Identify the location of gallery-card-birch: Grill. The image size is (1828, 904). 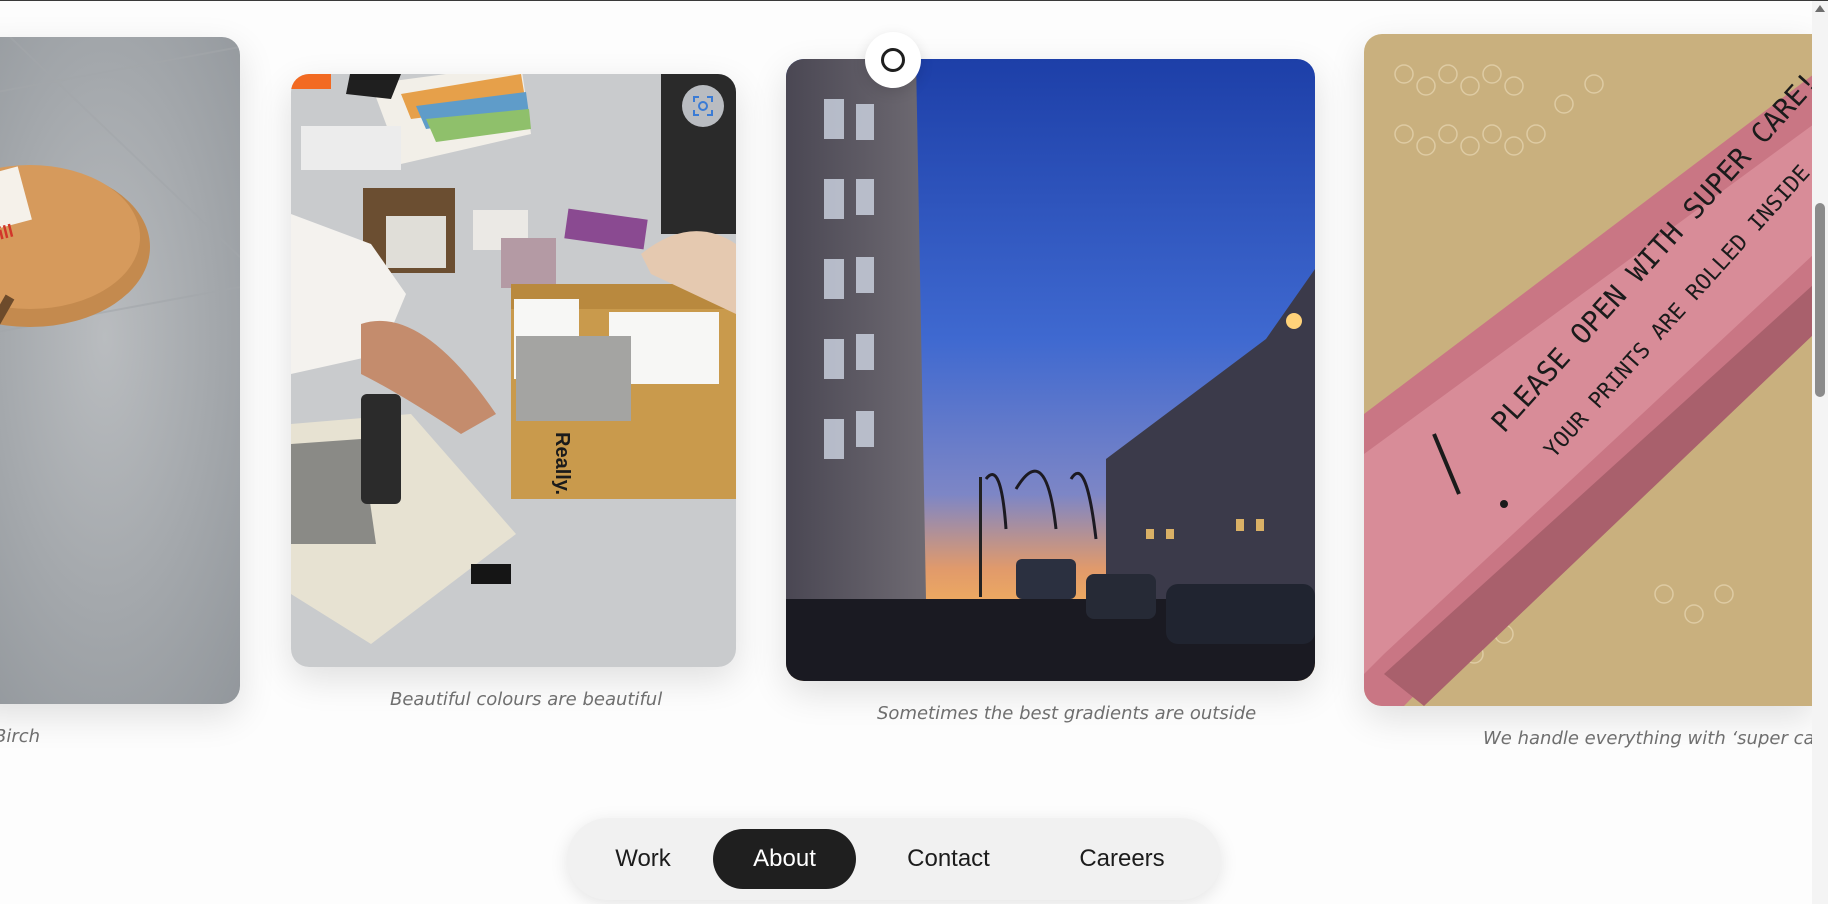
(120, 370).